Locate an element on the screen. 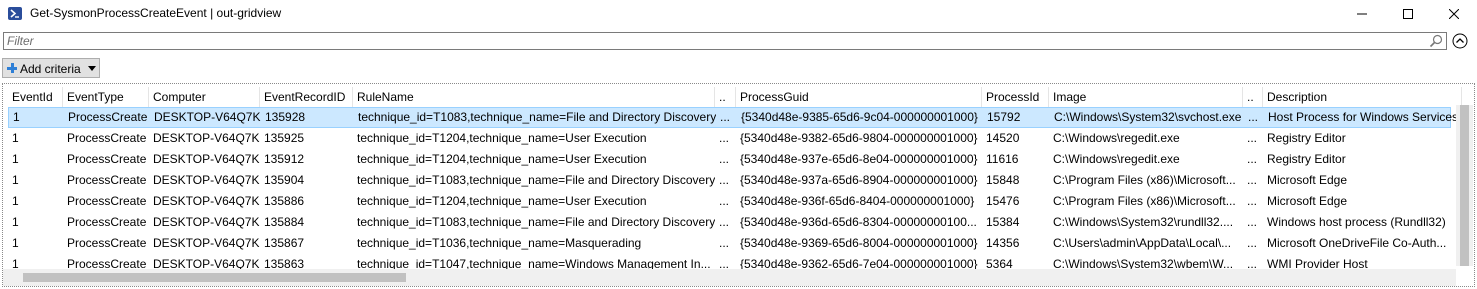 This screenshot has height=289, width=1477. minimize-button is located at coordinates (1362, 14).